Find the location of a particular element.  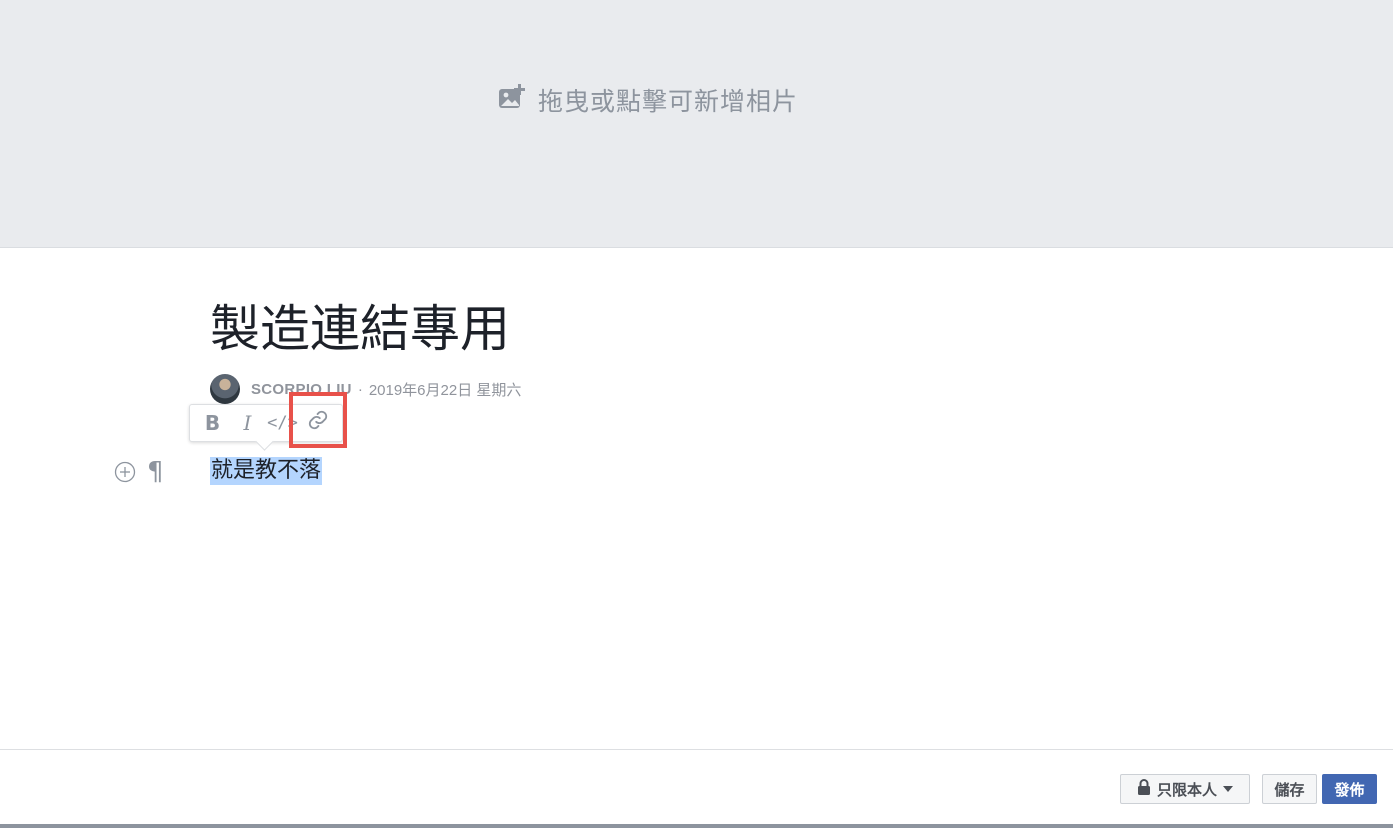

avatar is located at coordinates (225, 389).